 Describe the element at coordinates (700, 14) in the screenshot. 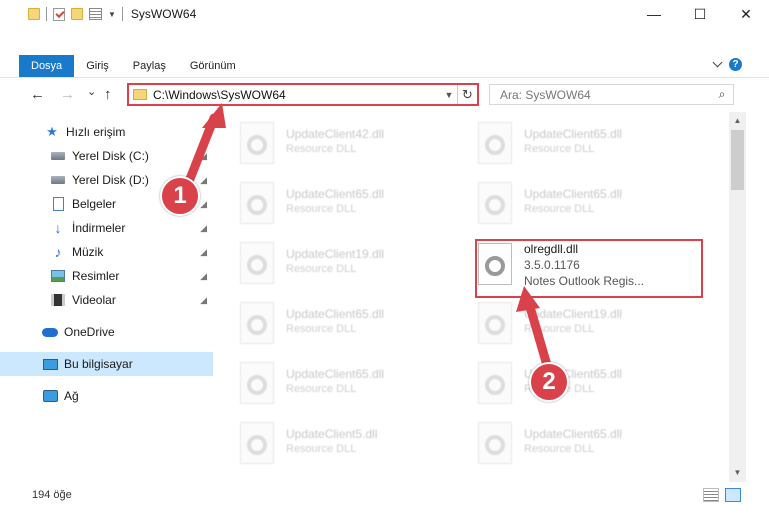

I see `maximize-button: ☐` at that location.